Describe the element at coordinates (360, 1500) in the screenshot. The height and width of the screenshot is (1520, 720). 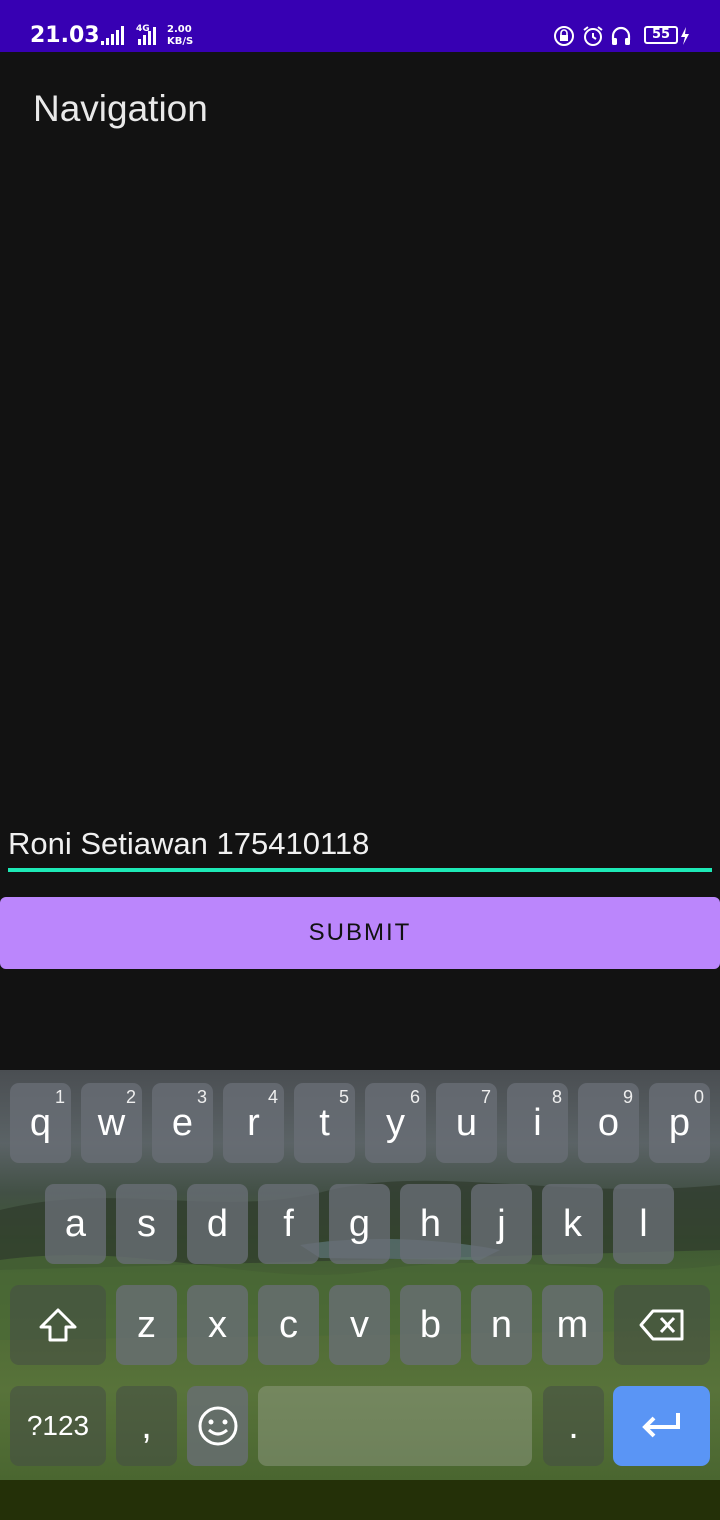
I see `navigation-bar` at that location.